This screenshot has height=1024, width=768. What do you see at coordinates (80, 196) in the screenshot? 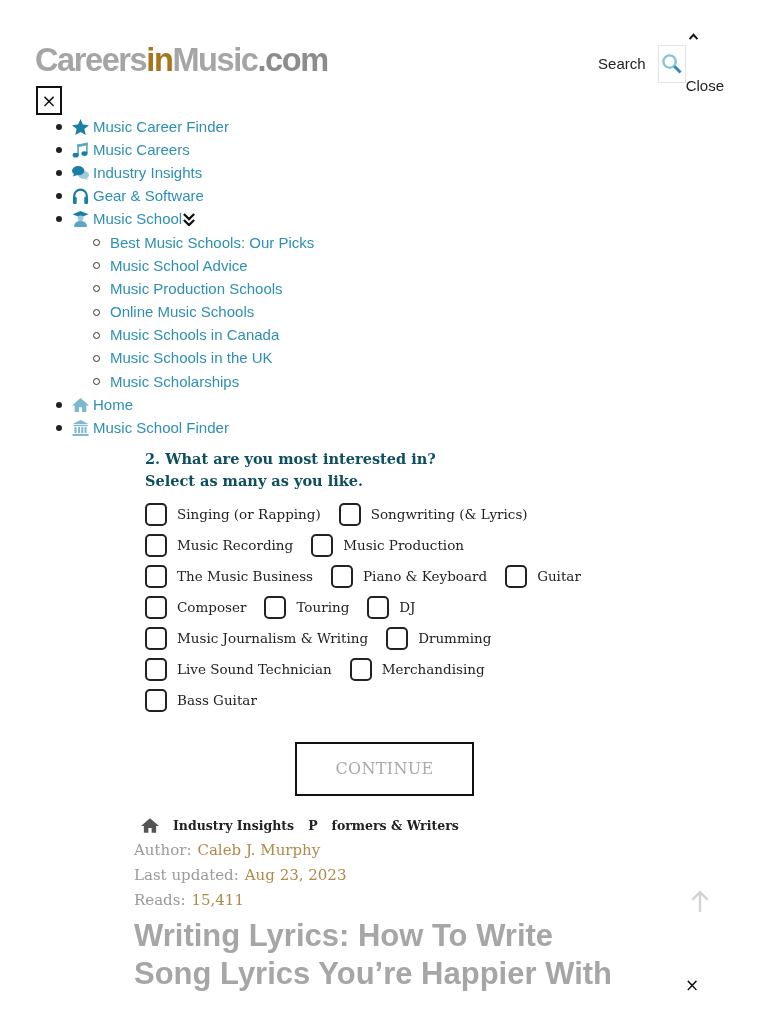
I see `headphones-icon` at bounding box center [80, 196].